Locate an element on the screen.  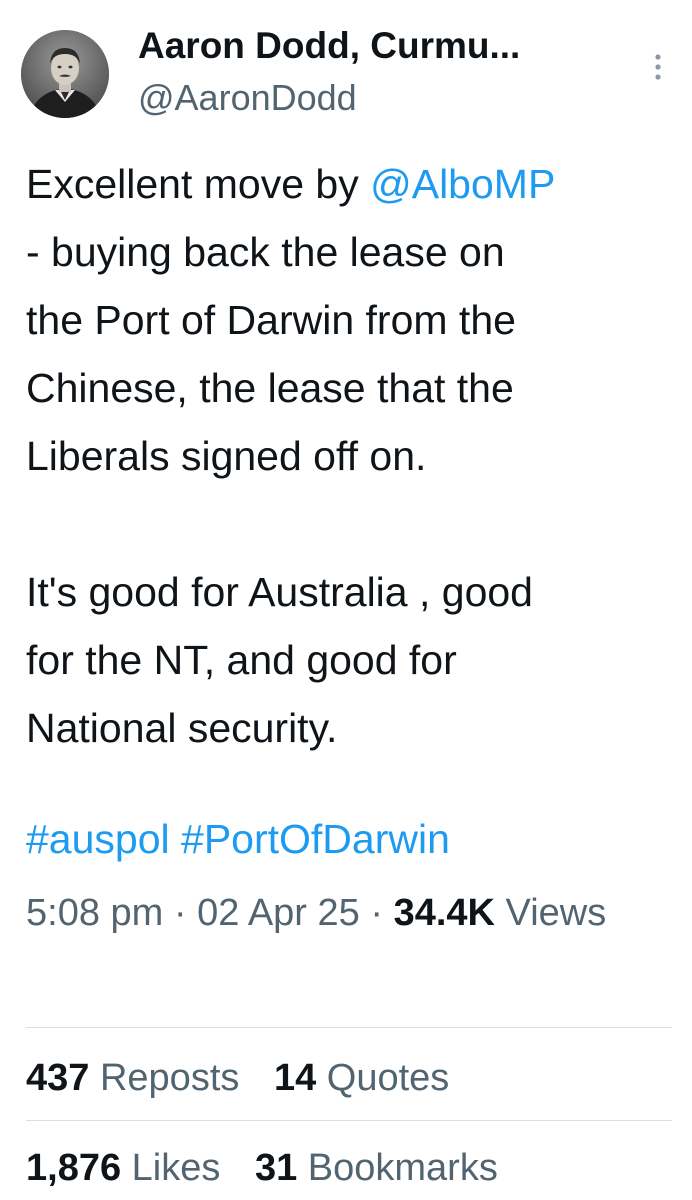
tweet-line: the Port of Darwin from the is located at coordinates (271, 320).